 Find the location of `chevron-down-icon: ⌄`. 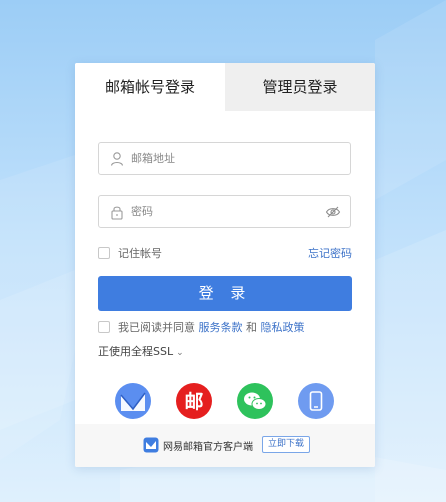

chevron-down-icon: ⌄ is located at coordinates (180, 353).